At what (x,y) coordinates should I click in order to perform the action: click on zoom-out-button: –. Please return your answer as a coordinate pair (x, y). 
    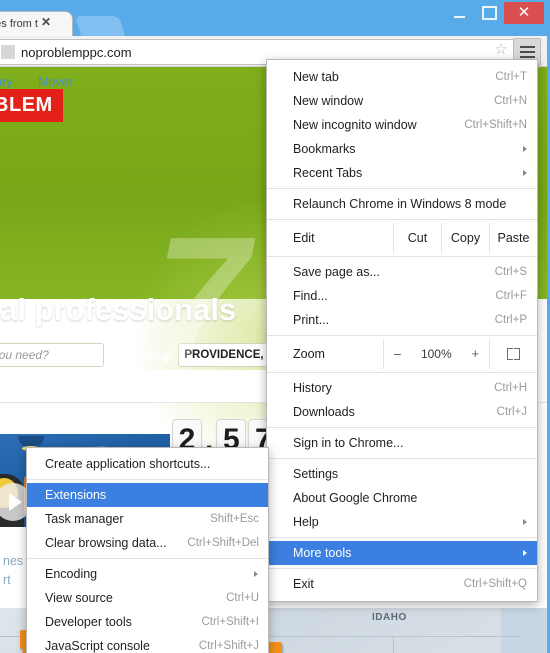
    Looking at the image, I should click on (397, 354).